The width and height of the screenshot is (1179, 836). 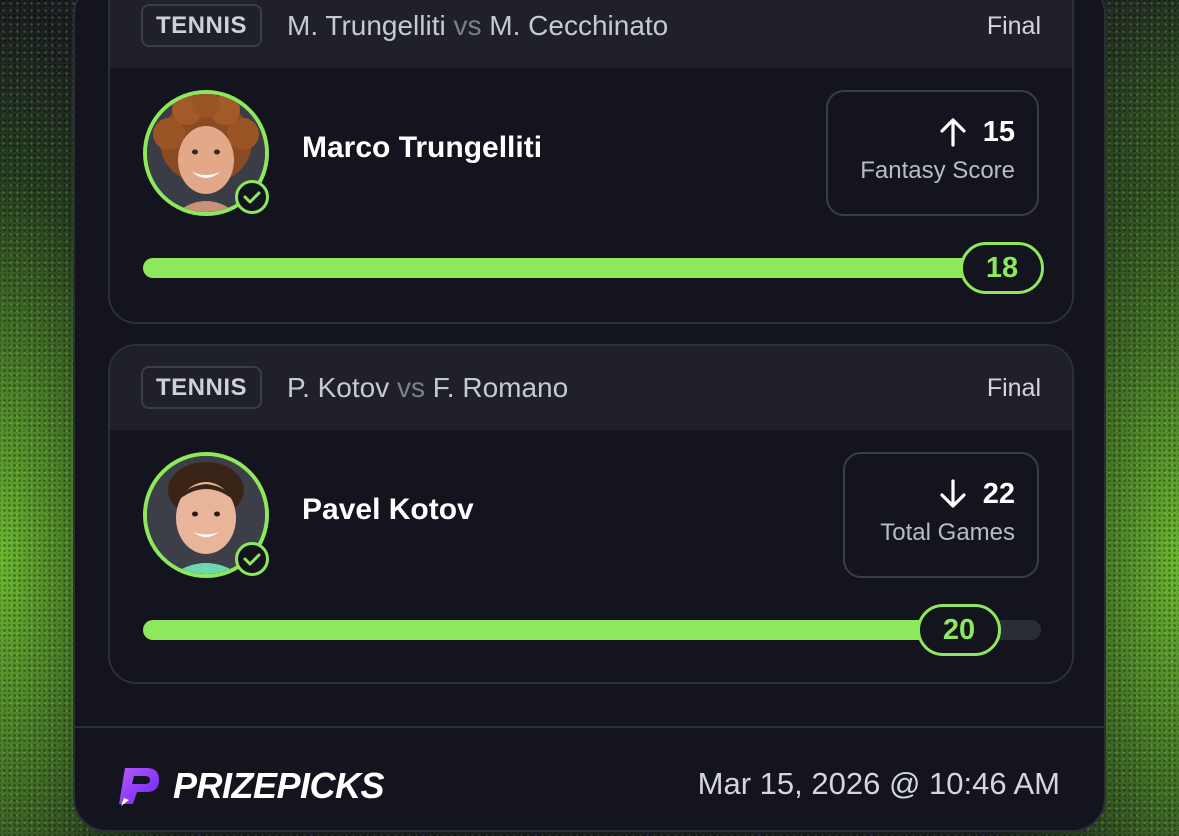 I want to click on matchup-player-b: M. Cecchinato, so click(x=579, y=25).